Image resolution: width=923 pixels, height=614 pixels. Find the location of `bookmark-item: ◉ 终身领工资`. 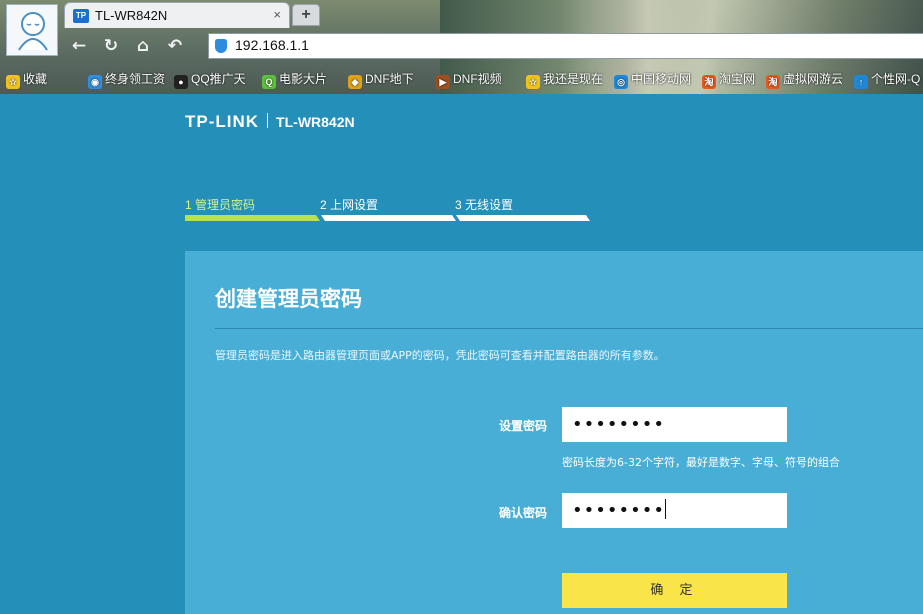

bookmark-item: ◉ 终身领工资 is located at coordinates (126, 79).